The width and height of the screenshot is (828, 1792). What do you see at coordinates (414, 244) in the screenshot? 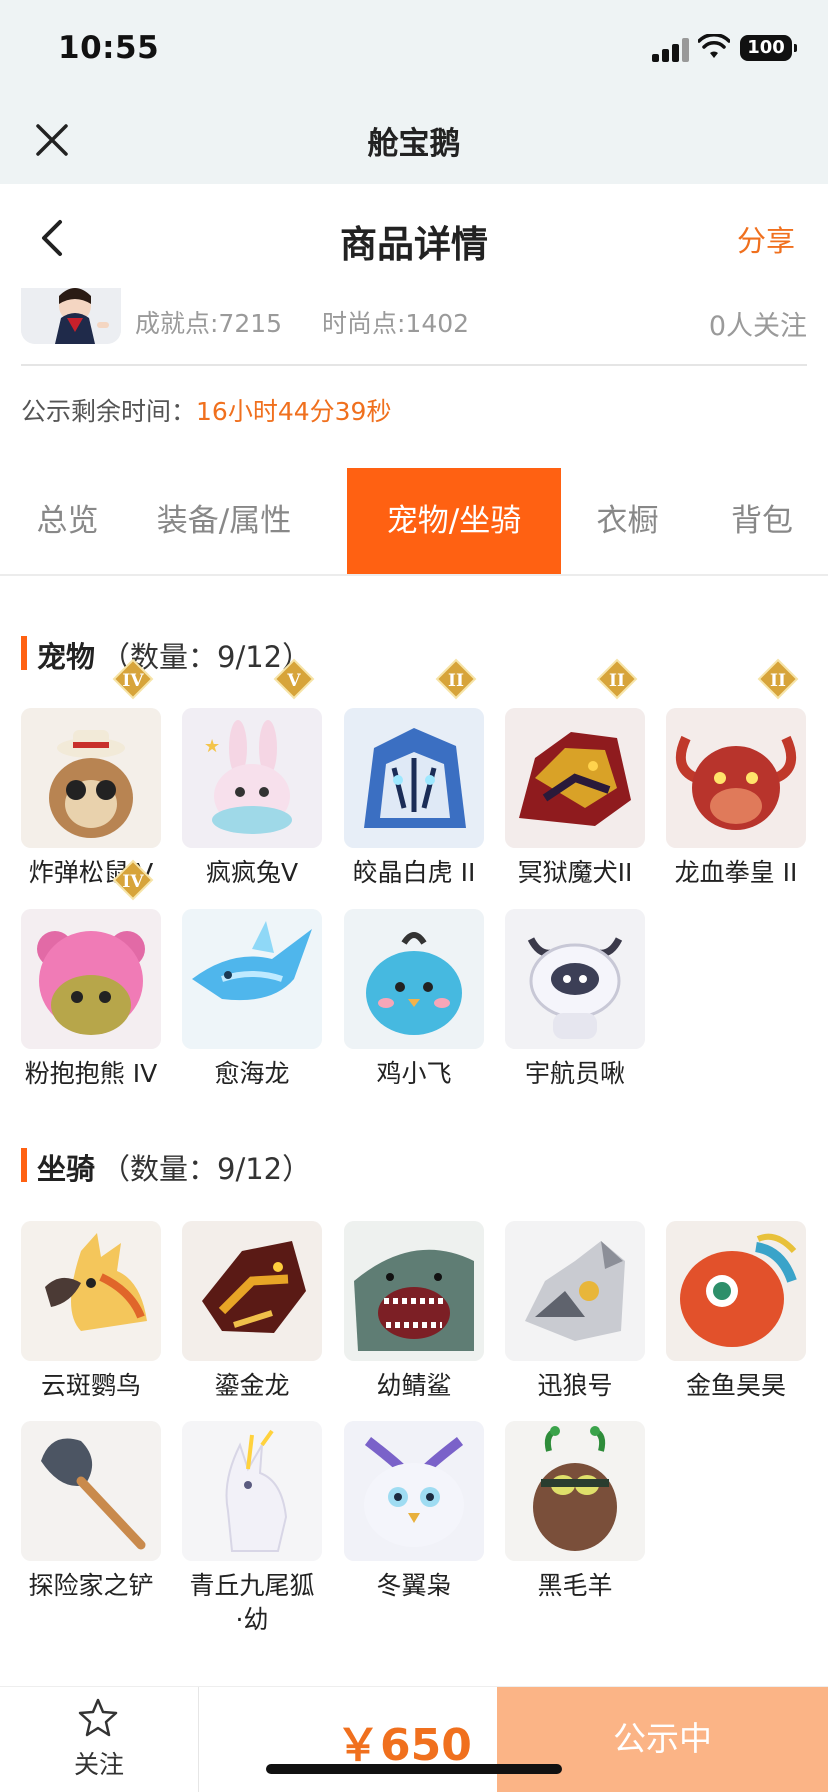
I see `page-title: 商品详情` at bounding box center [414, 244].